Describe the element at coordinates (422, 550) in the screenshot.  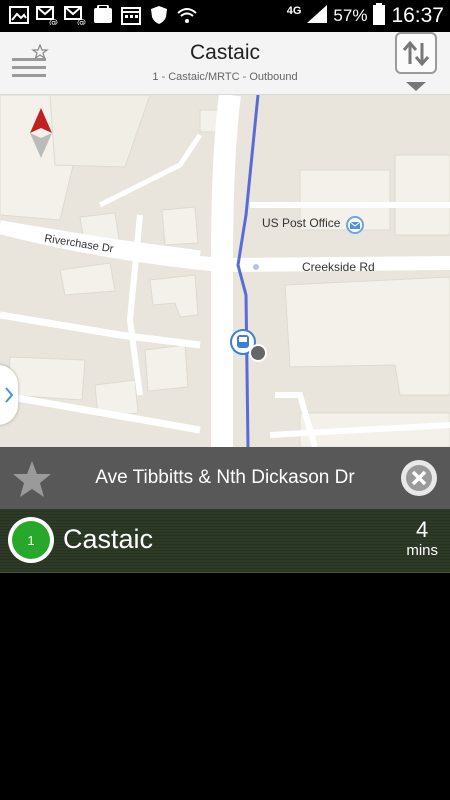
I see `eta-unit: mins` at that location.